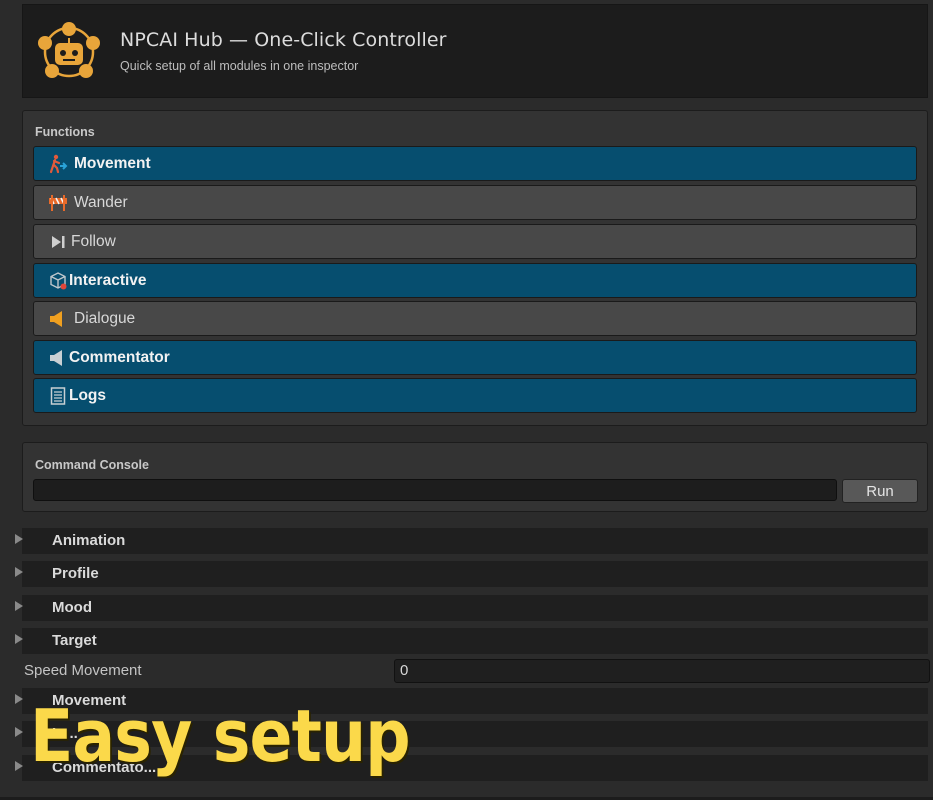 The height and width of the screenshot is (800, 933). I want to click on function-button-follow: Follow, so click(475, 241).